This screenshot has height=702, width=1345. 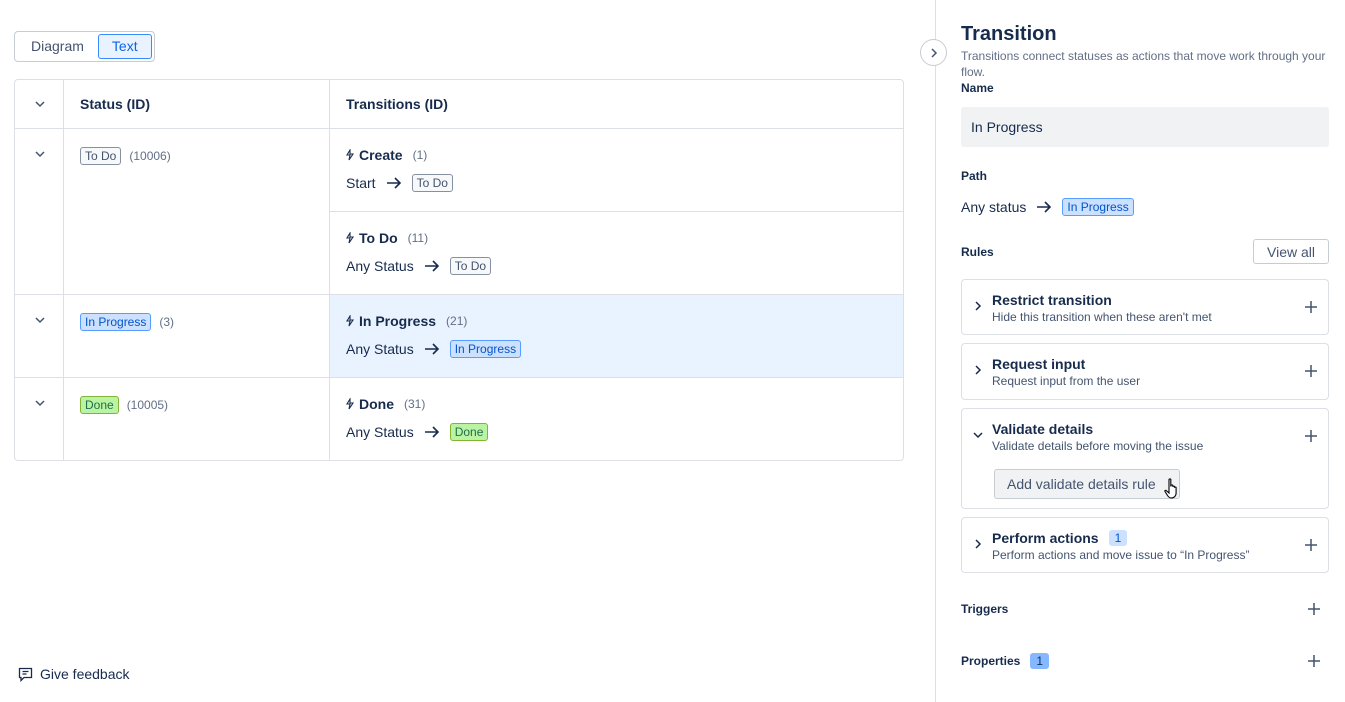 I want to click on transition-from: Start, so click(x=361, y=183).